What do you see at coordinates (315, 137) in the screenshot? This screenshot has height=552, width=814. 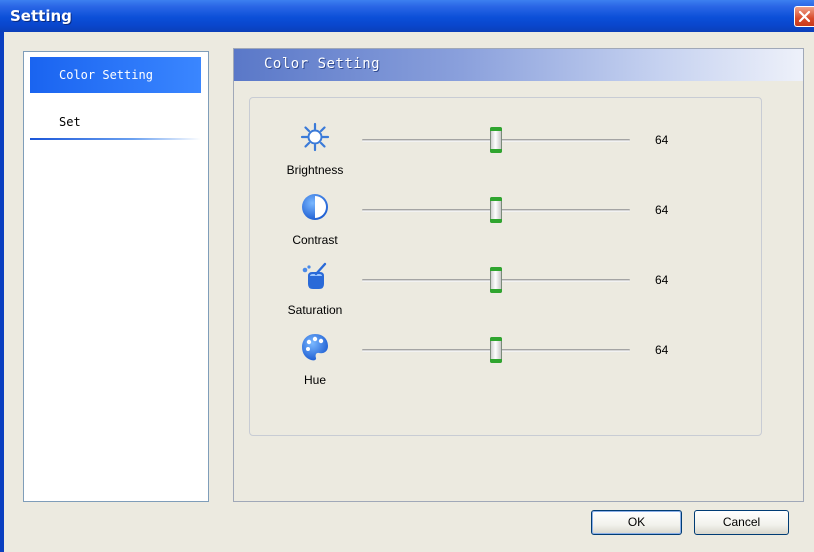 I see `brightness-icon` at bounding box center [315, 137].